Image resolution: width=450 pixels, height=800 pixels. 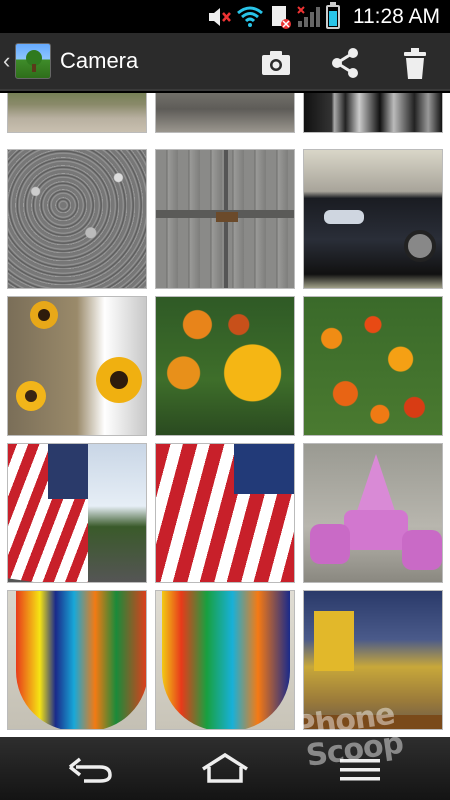 I want to click on photo-gravel, so click(x=77, y=219).